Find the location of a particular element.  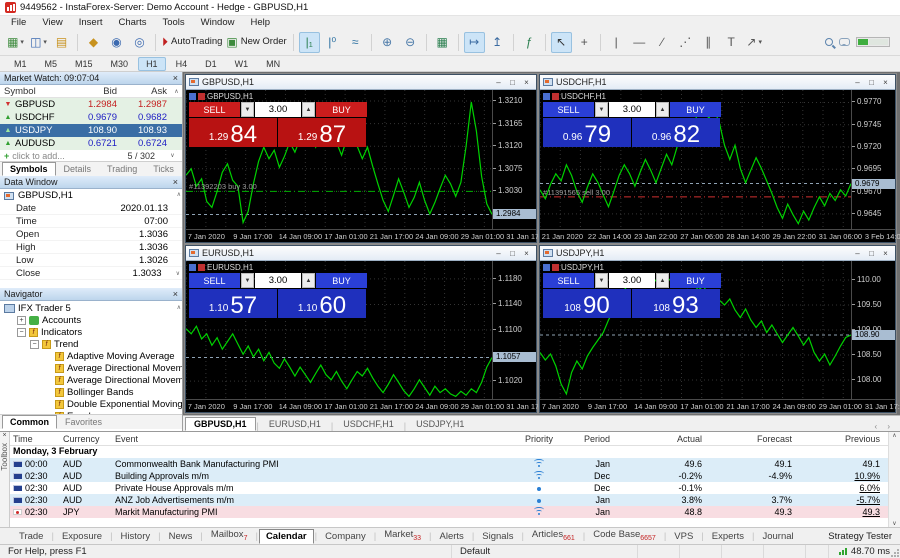

crosshair-button: + is located at coordinates (584, 42).